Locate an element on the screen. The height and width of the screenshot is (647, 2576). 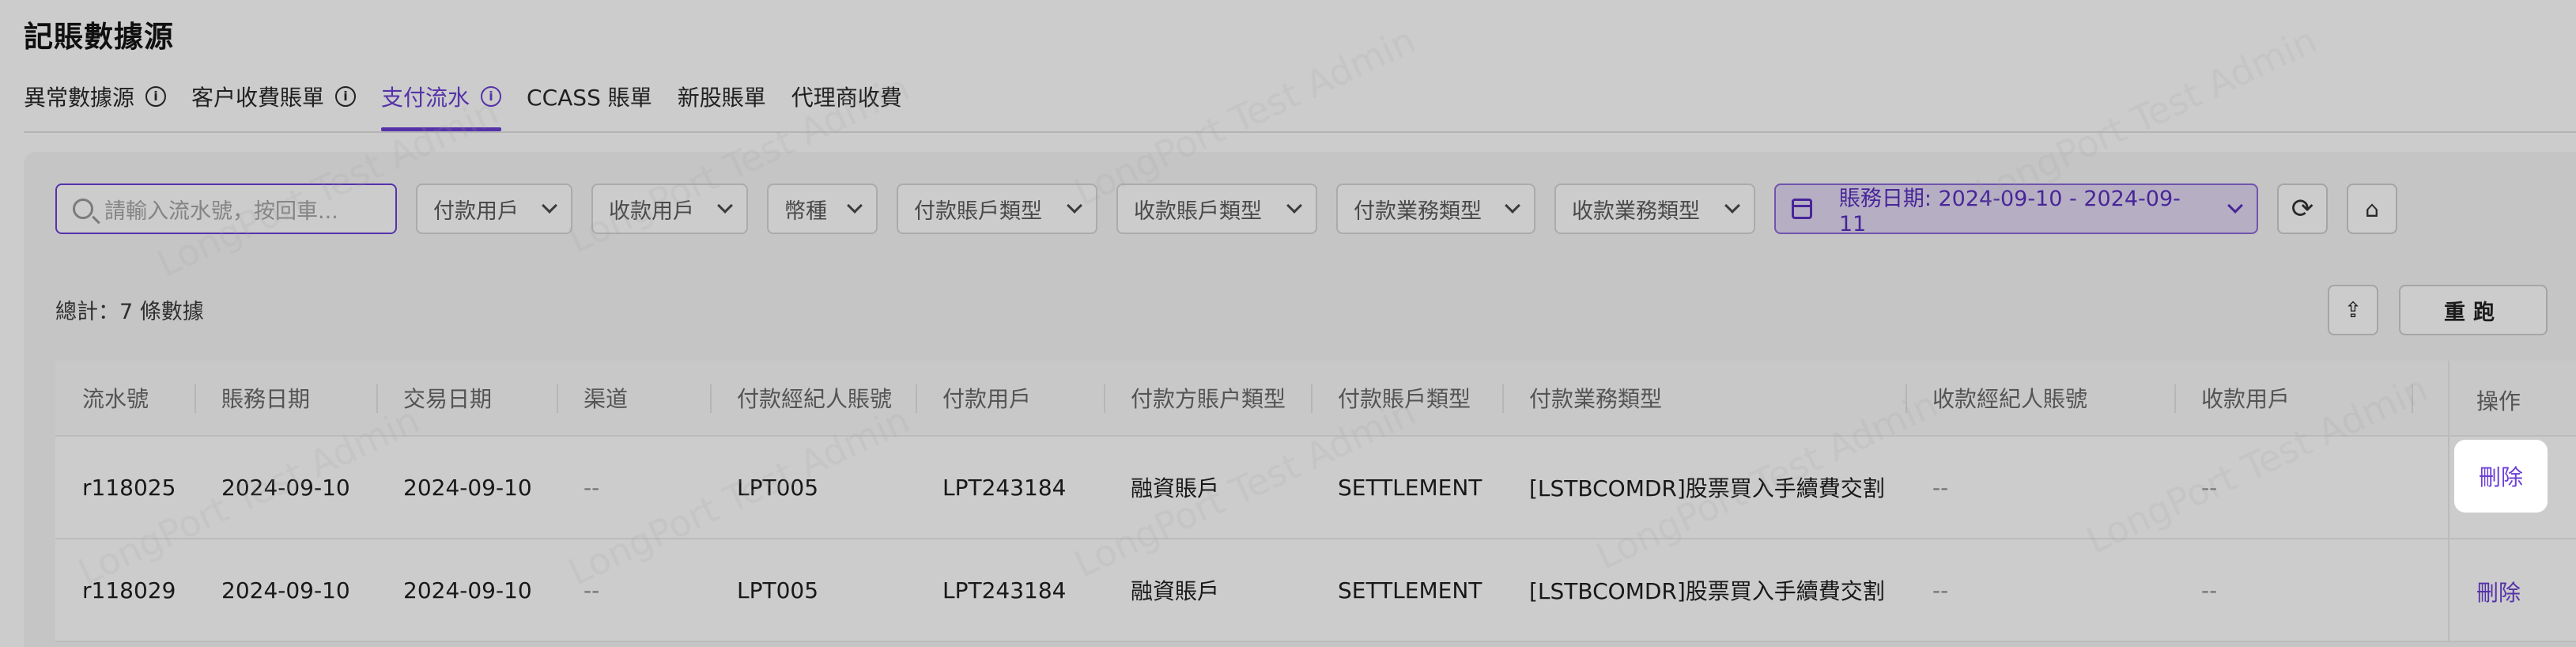
tab-abnormal-data-source: 異常數據源 i is located at coordinates (95, 96).